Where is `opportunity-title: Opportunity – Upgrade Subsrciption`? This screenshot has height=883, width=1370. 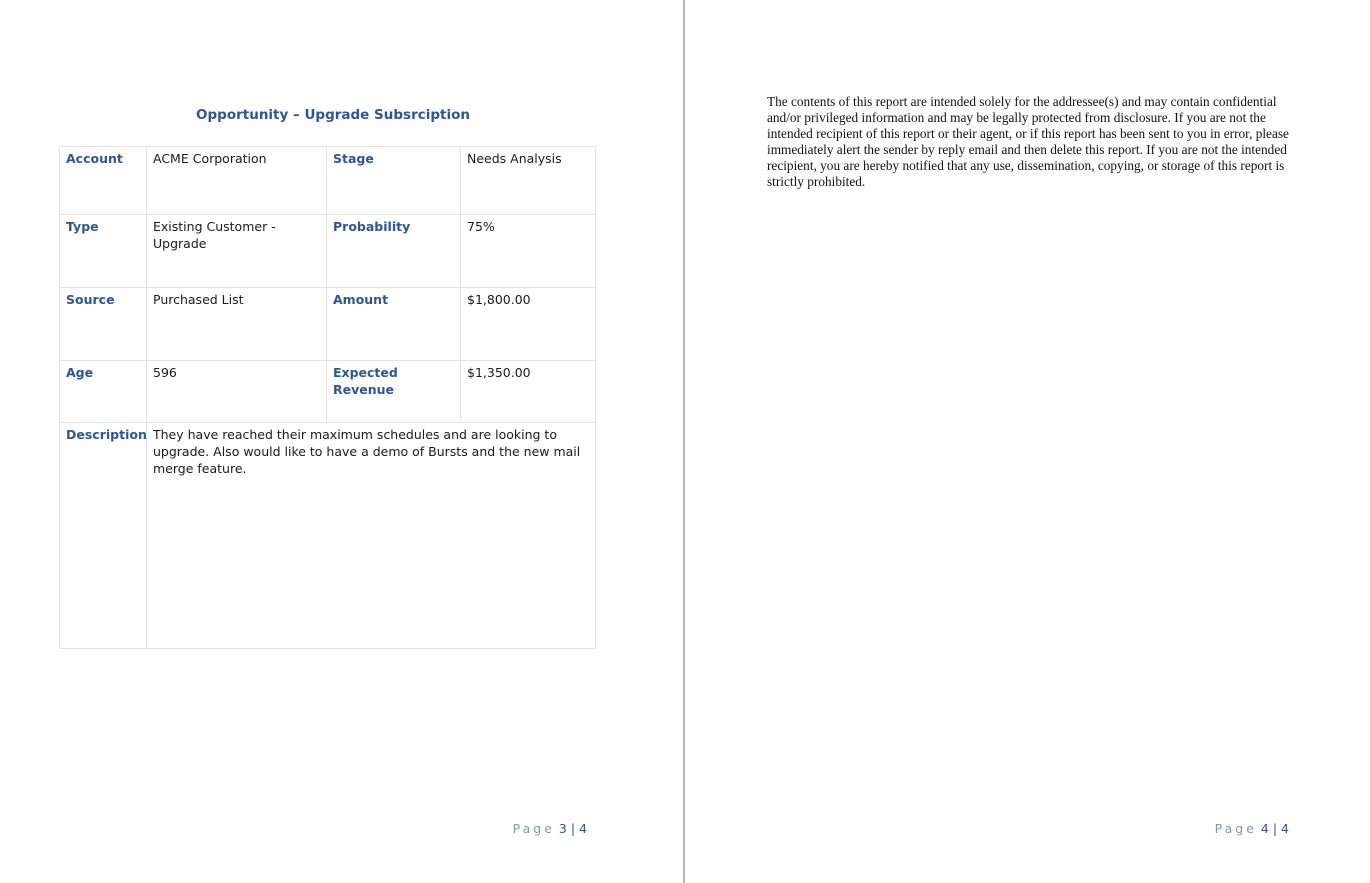 opportunity-title: Opportunity – Upgrade Subsrciption is located at coordinates (333, 115).